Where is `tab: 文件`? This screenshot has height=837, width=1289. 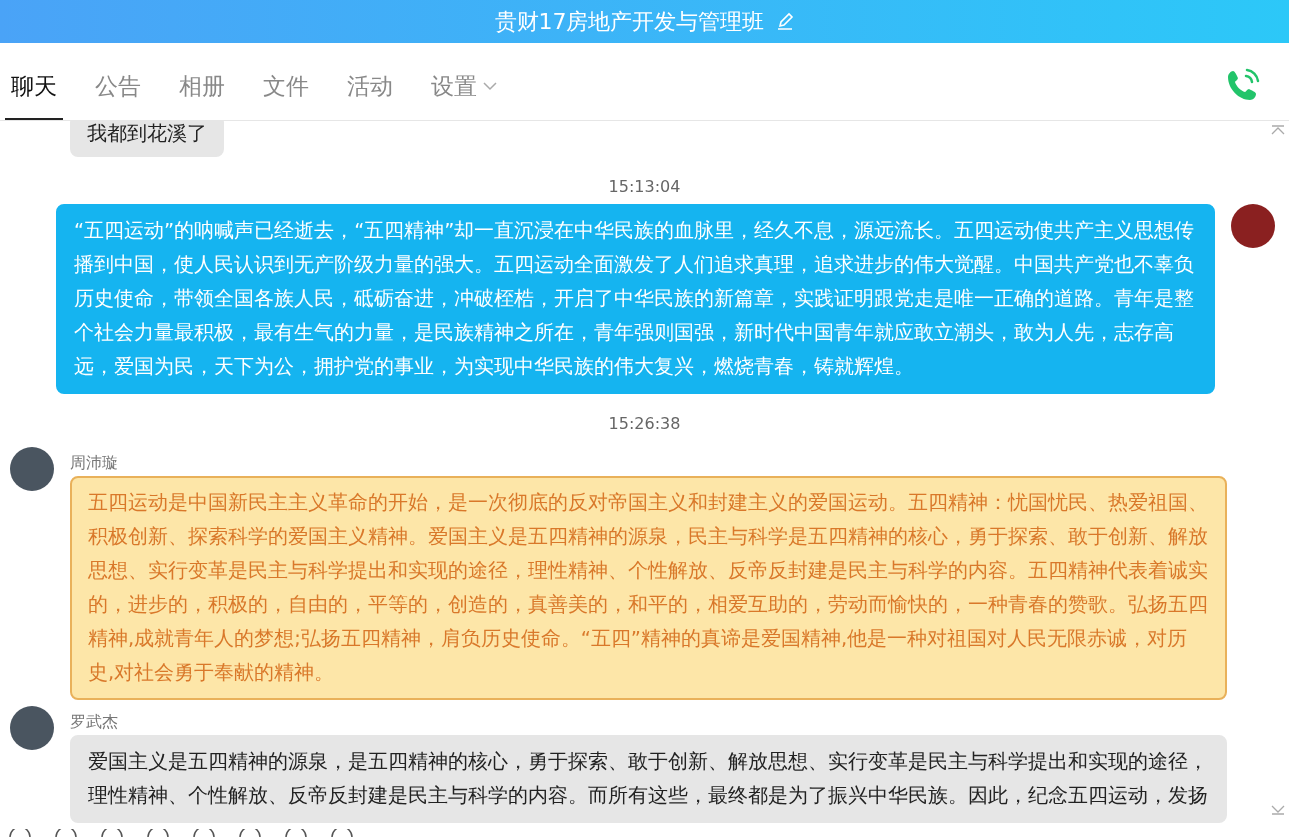 tab: 文件 is located at coordinates (286, 81).